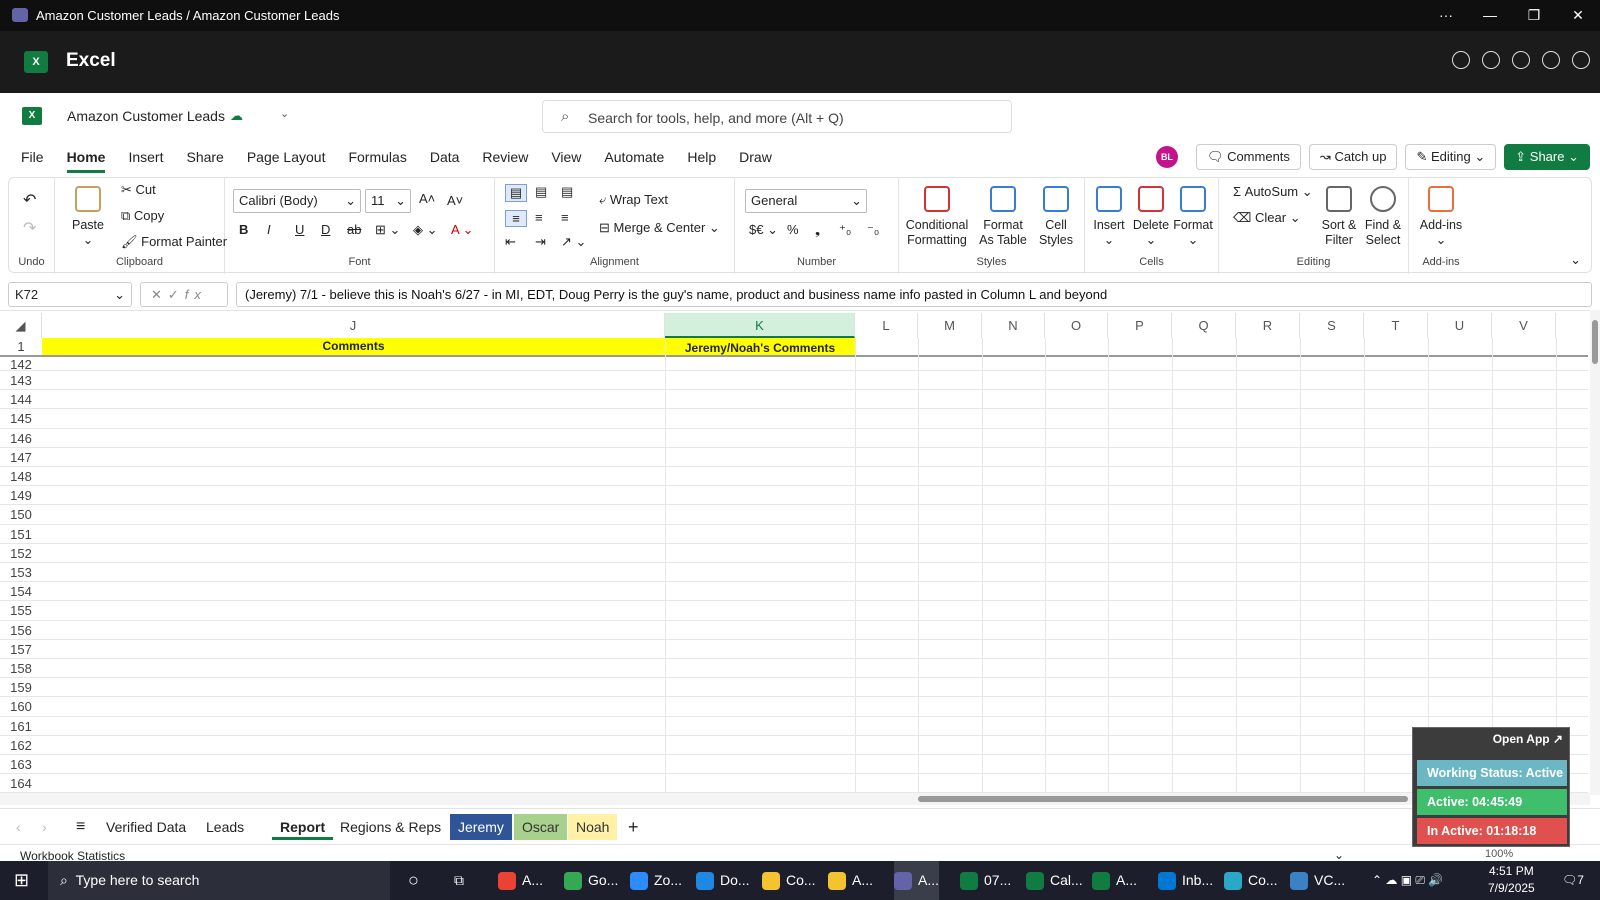  I want to click on insert-cells-button: Insert ⌄, so click(1109, 217).